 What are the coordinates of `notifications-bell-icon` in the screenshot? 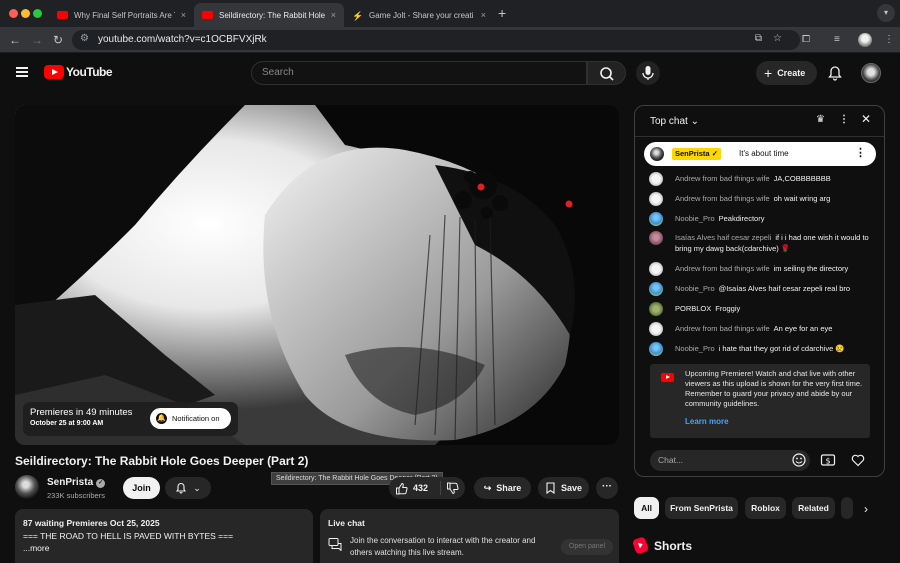 It's located at (835, 73).